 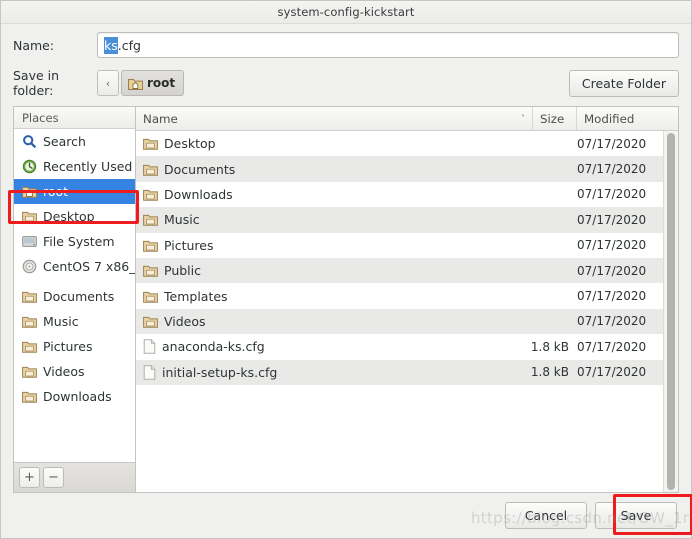 I want to click on scrollbar-thumb, so click(x=671, y=311).